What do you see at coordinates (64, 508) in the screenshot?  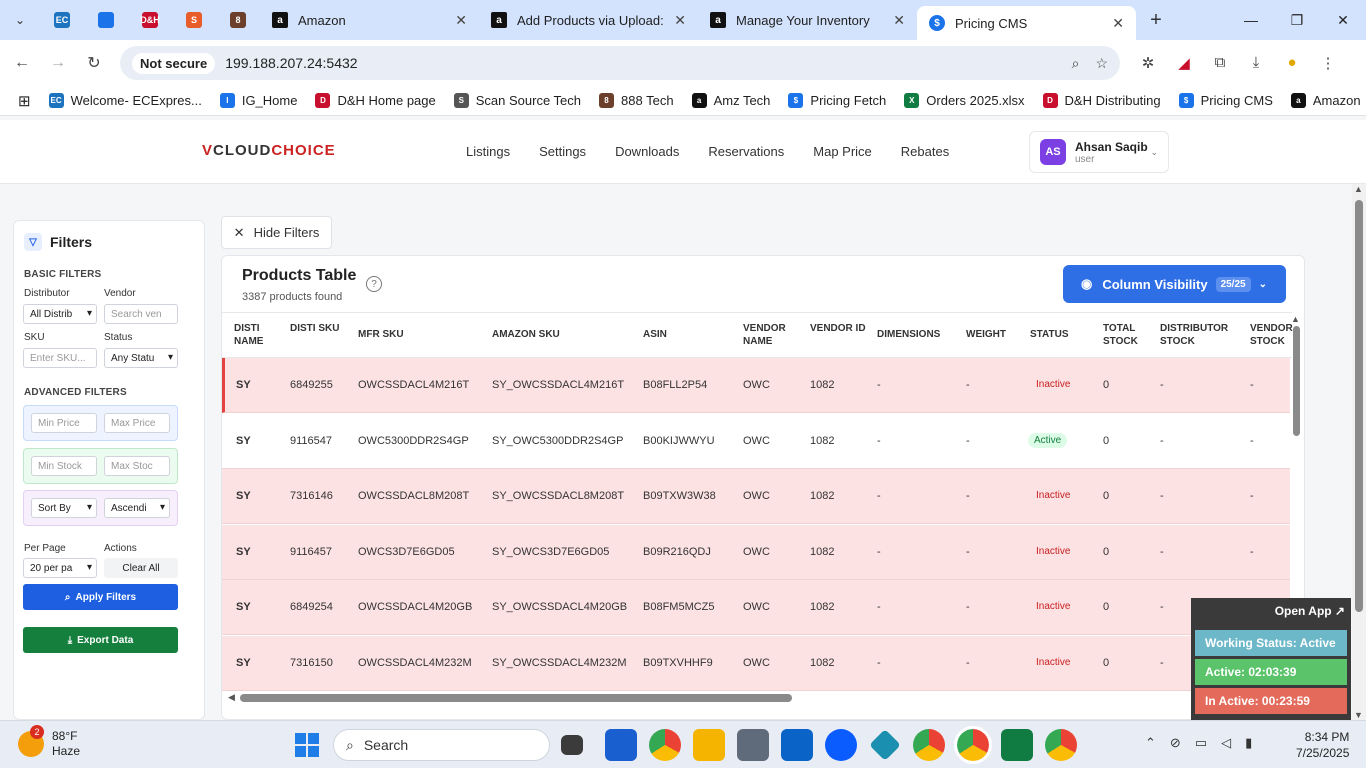 I see `sort-by-select: Sort By` at bounding box center [64, 508].